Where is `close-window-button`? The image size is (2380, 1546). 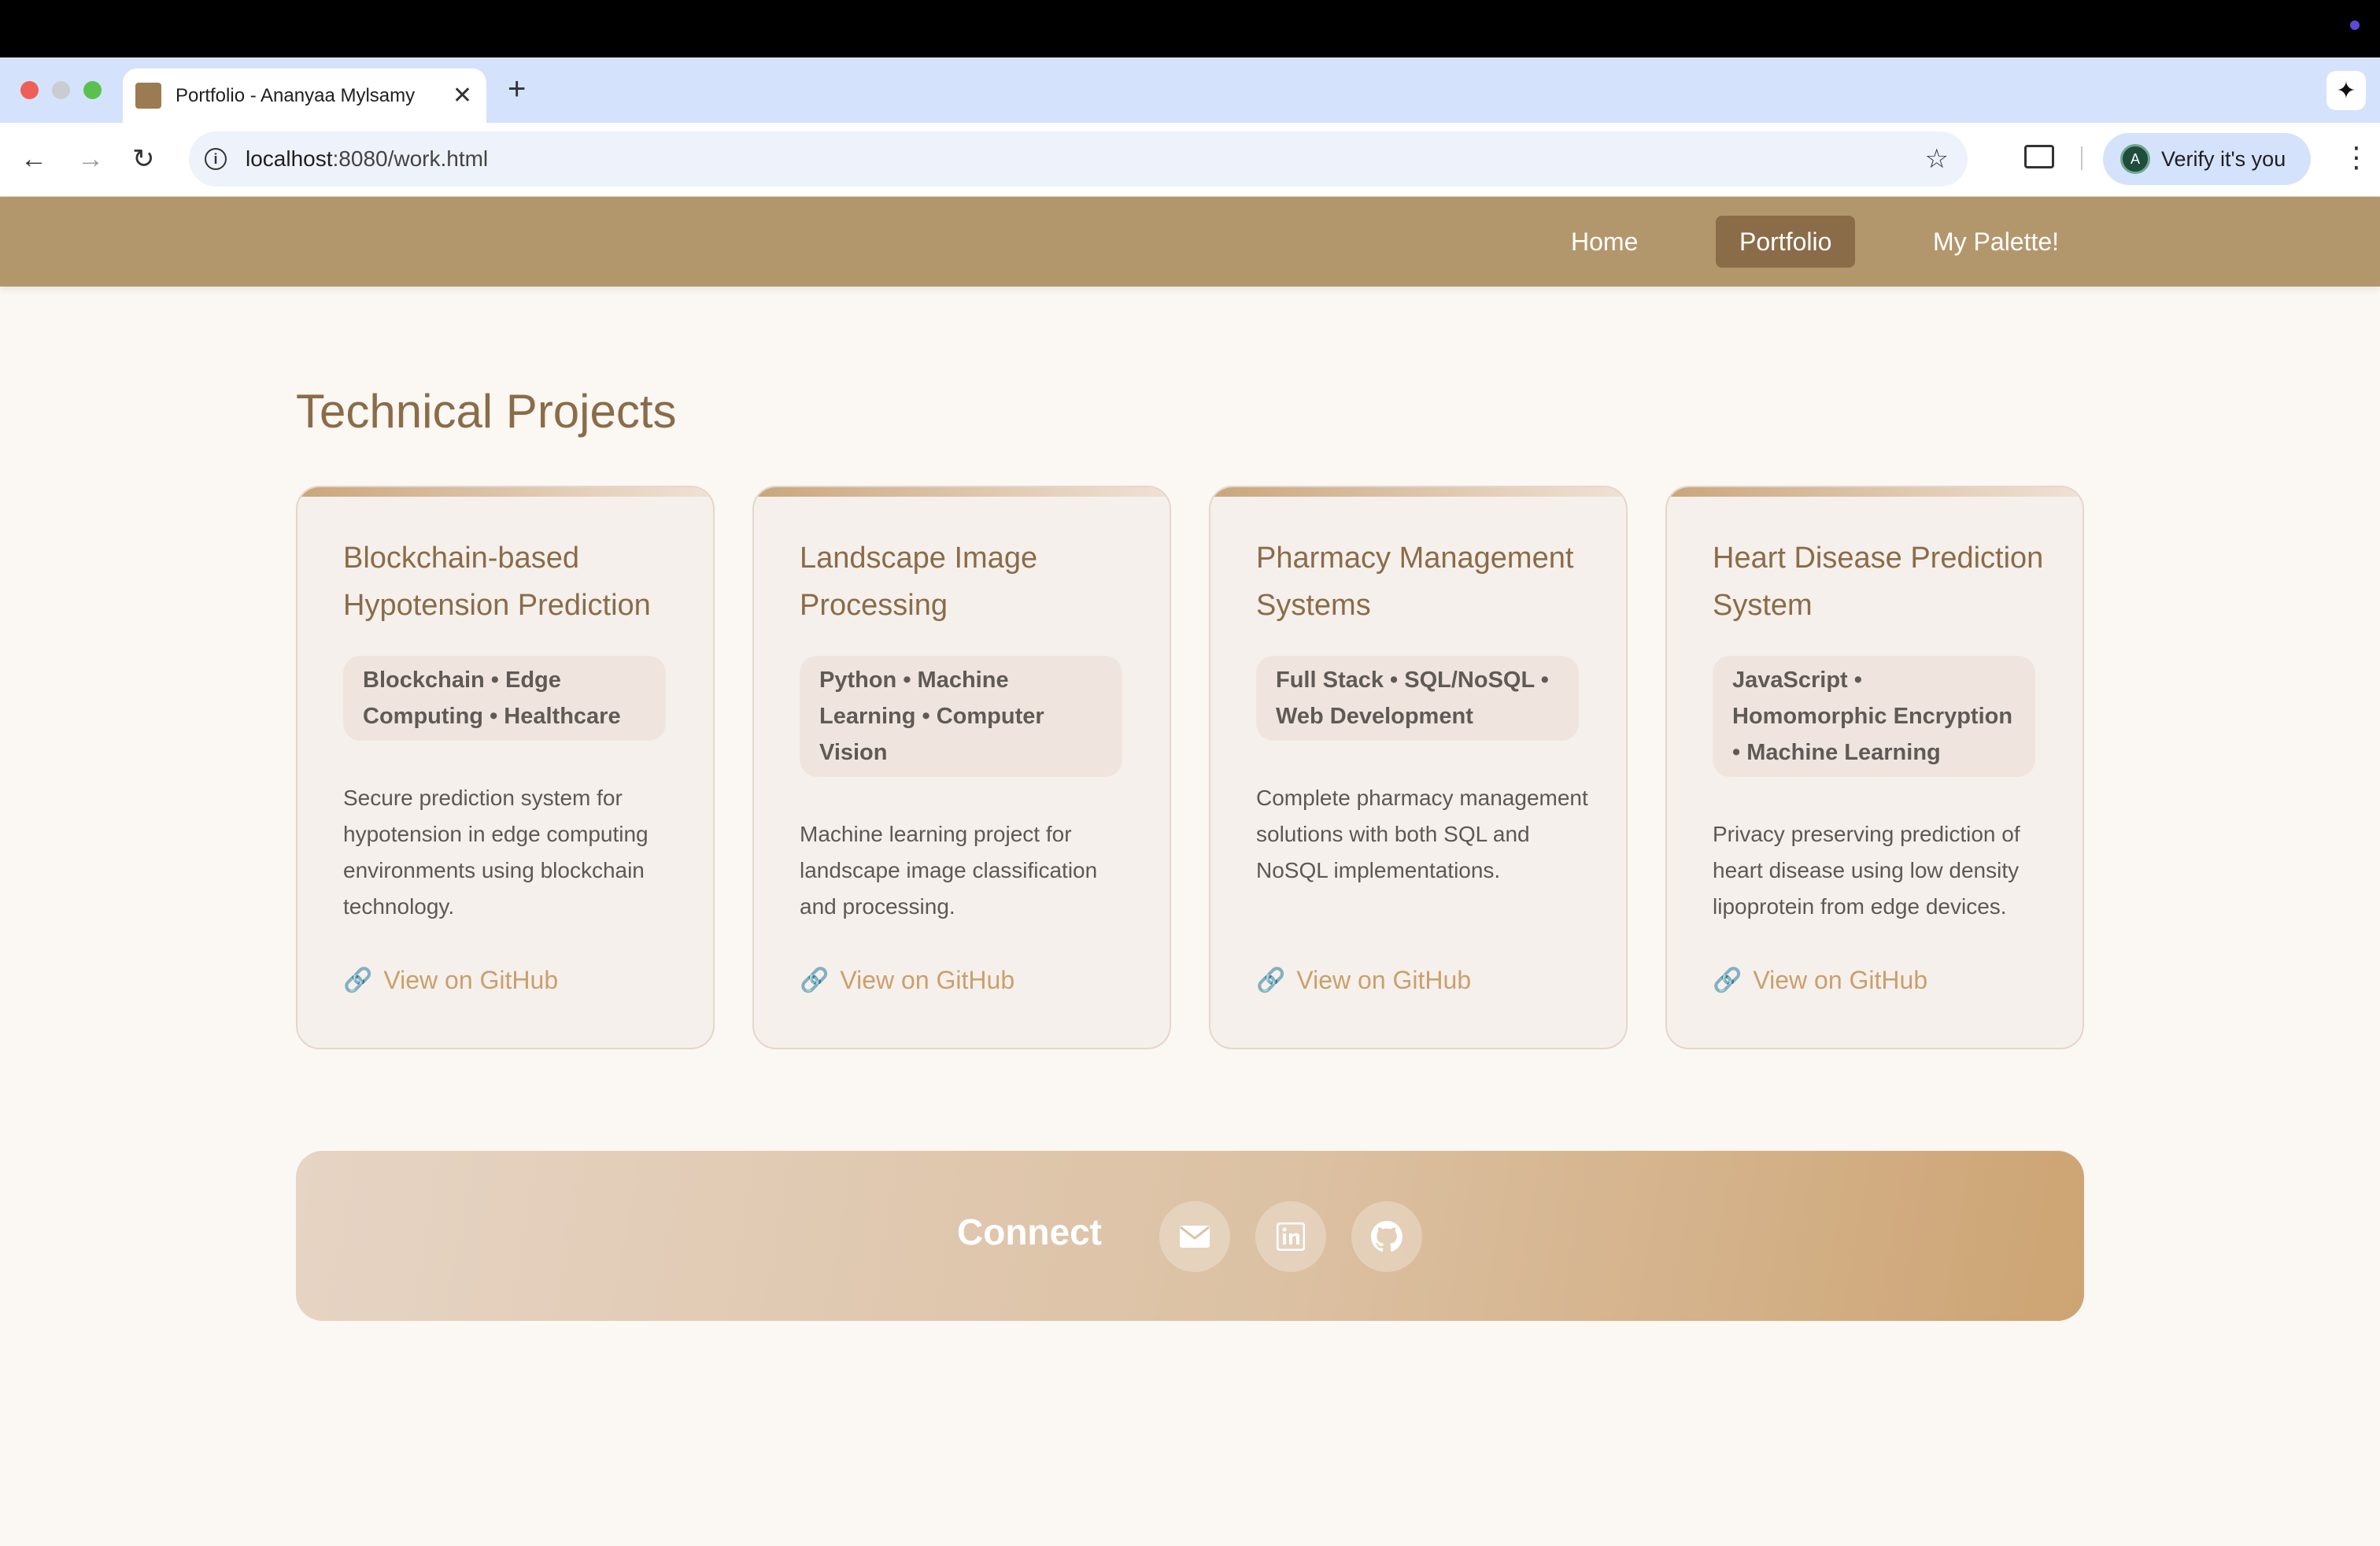 close-window-button is located at coordinates (29, 90).